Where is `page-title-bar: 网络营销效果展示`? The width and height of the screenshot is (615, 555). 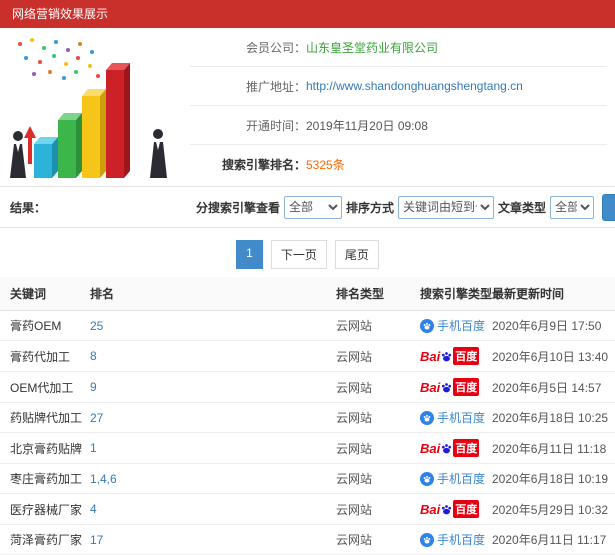 page-title-bar: 网络营销效果展示 is located at coordinates (307, 14).